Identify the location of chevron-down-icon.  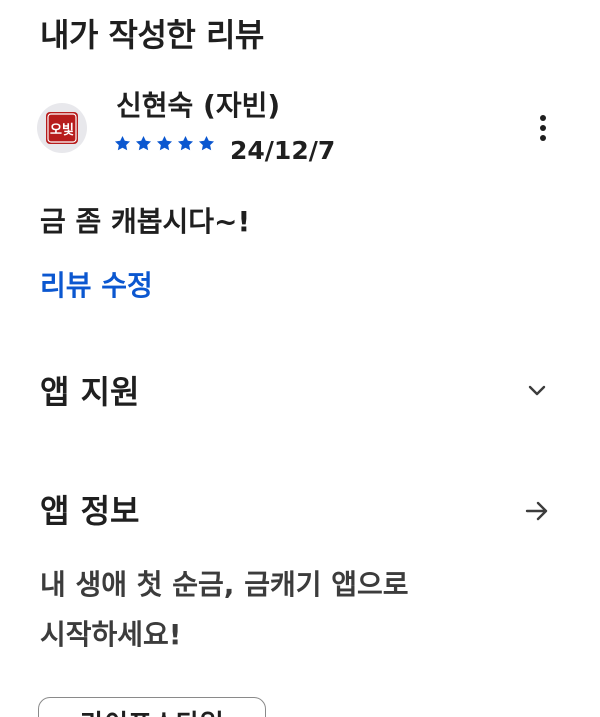
(537, 390).